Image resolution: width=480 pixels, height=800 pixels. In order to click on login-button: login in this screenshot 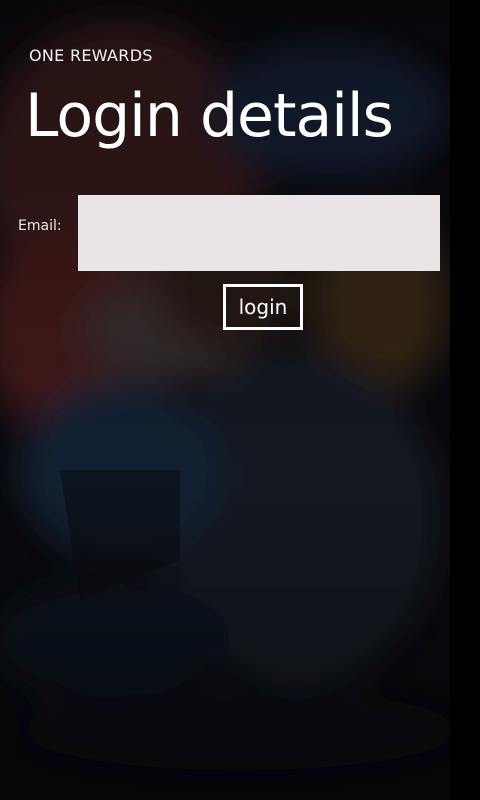, I will do `click(263, 307)`.